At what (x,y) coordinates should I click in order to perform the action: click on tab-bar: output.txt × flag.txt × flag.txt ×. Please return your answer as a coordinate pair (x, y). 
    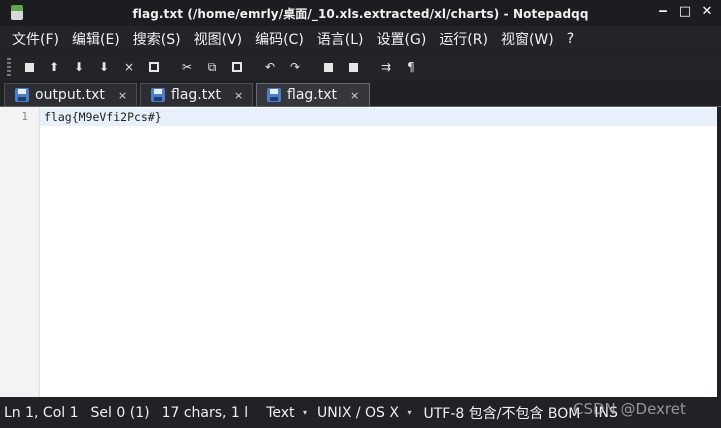
    Looking at the image, I should click on (360, 94).